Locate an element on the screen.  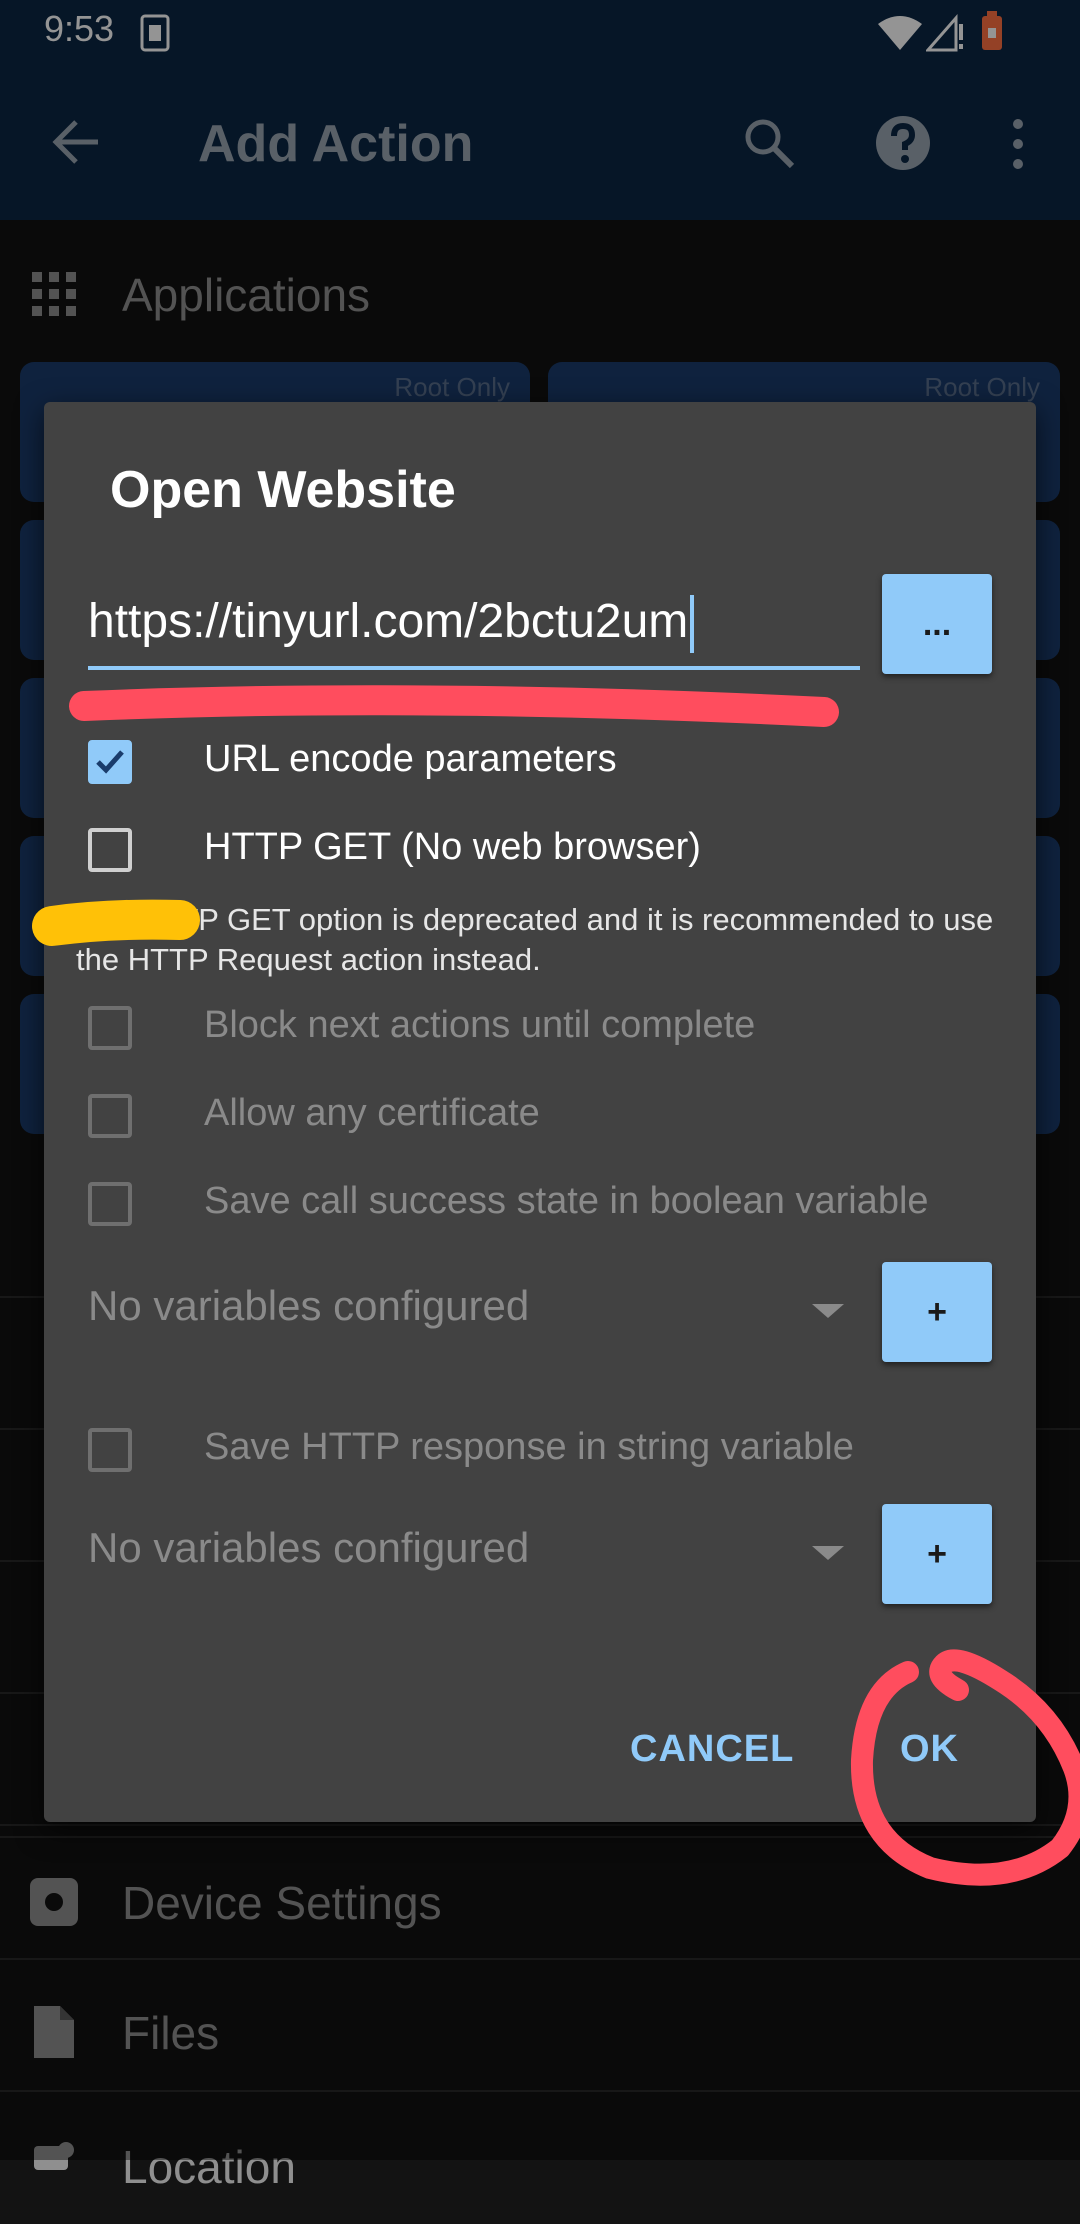
yellow-highlight-annotation is located at coordinates (116, 922).